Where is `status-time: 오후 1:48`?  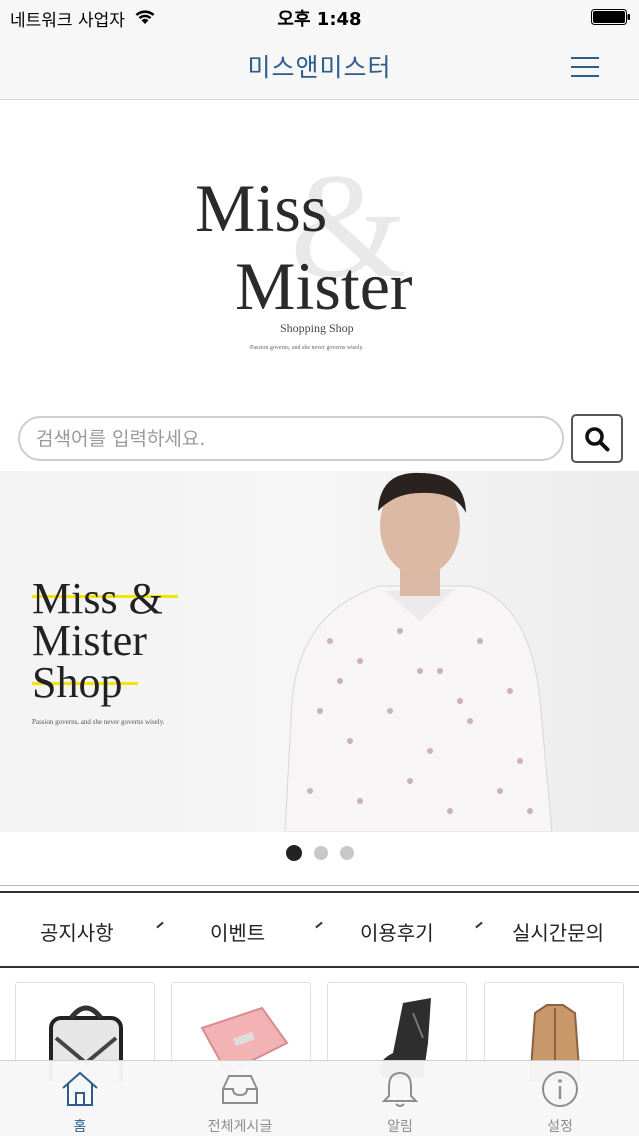 status-time: 오후 1:48 is located at coordinates (319, 19).